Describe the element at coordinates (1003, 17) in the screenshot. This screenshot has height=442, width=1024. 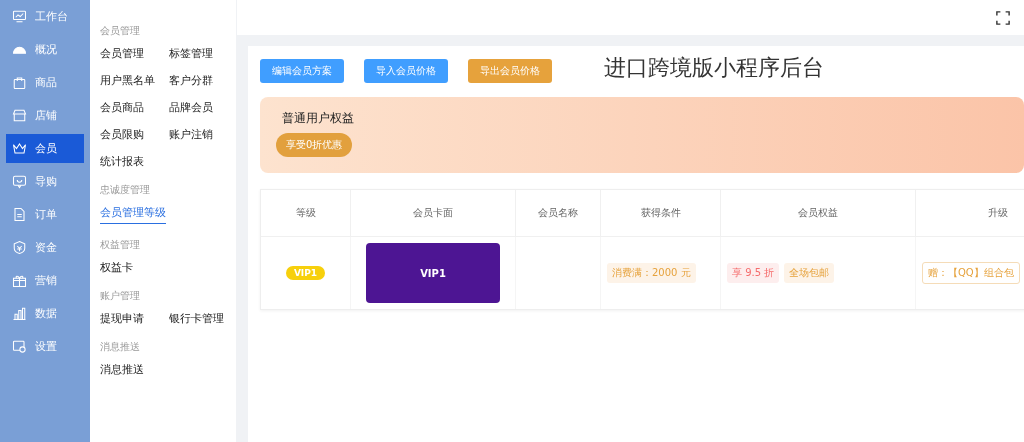
I see `fullscreen-icon` at that location.